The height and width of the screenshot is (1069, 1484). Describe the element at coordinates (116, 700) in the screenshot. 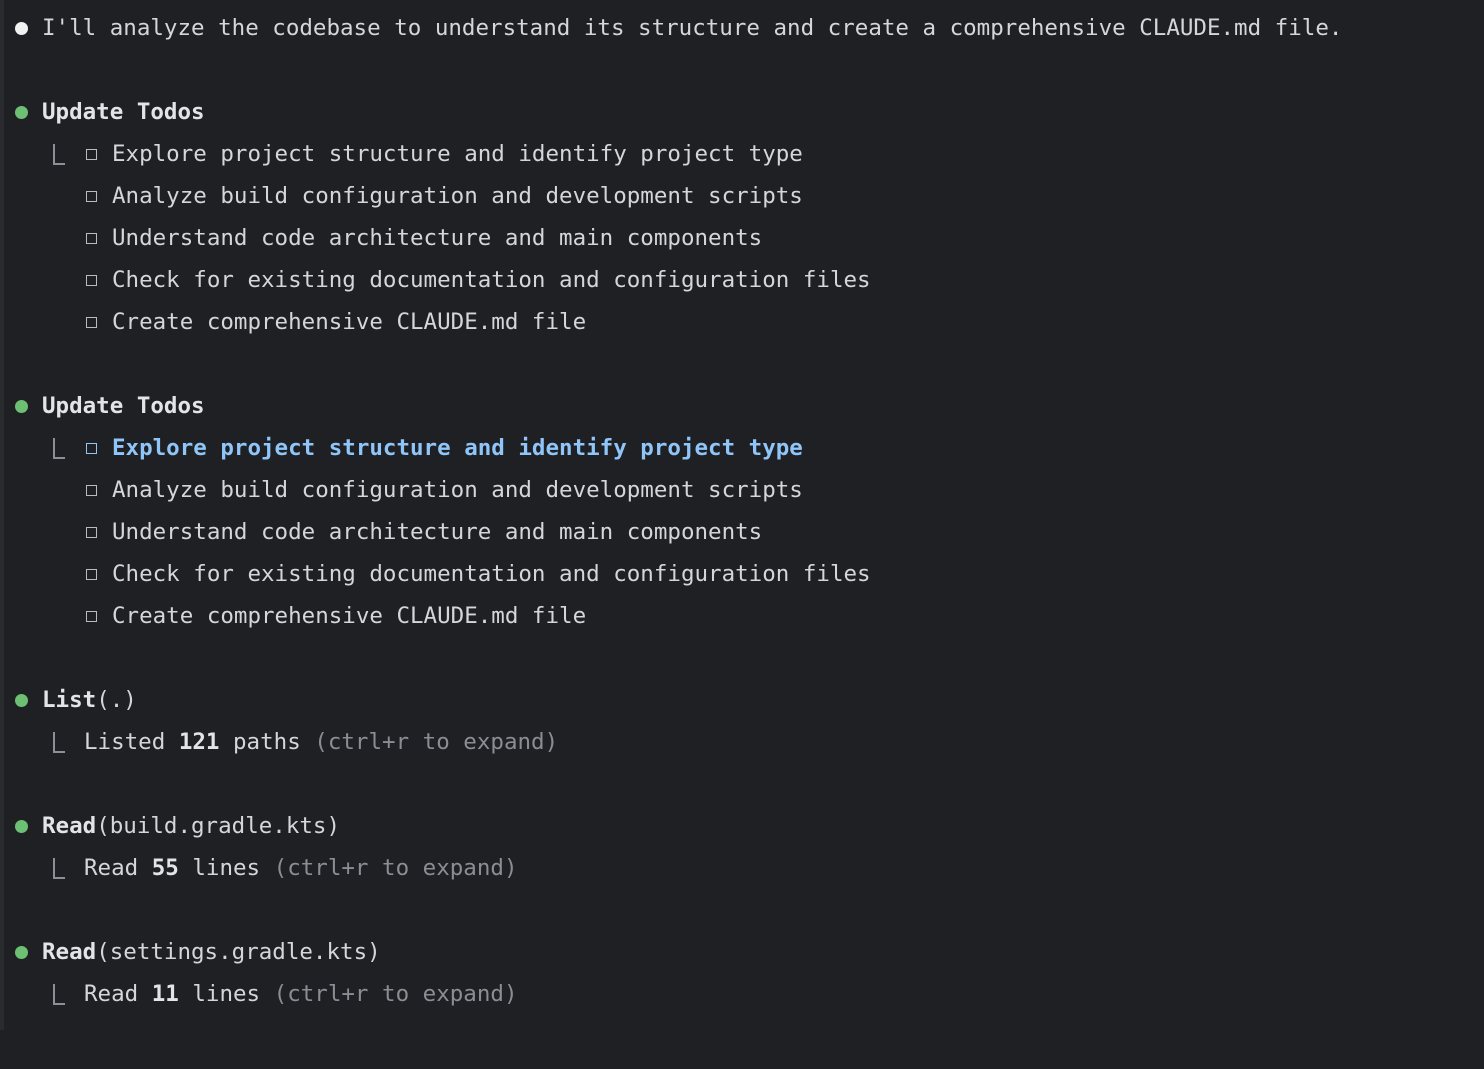

I see `tool-argument: (.)` at that location.